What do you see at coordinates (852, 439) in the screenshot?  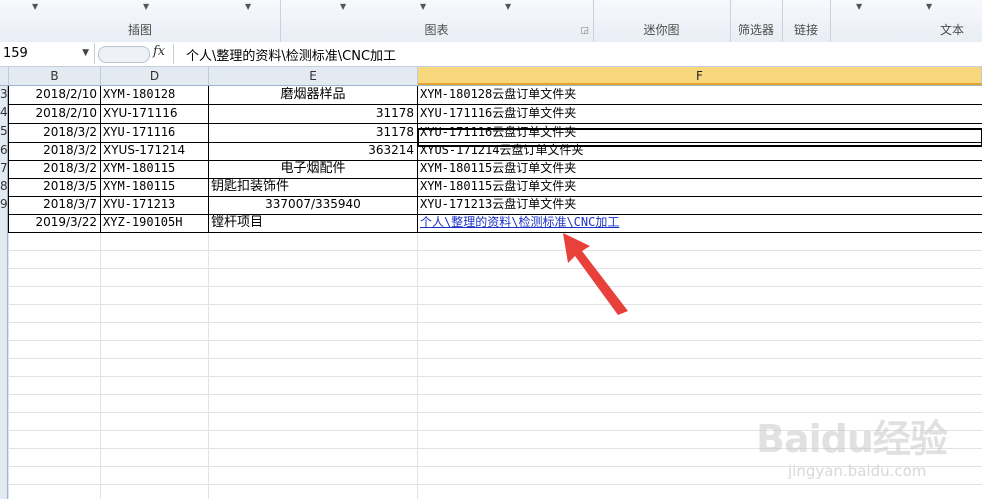 I see `baidu-logo: Baidu经验` at bounding box center [852, 439].